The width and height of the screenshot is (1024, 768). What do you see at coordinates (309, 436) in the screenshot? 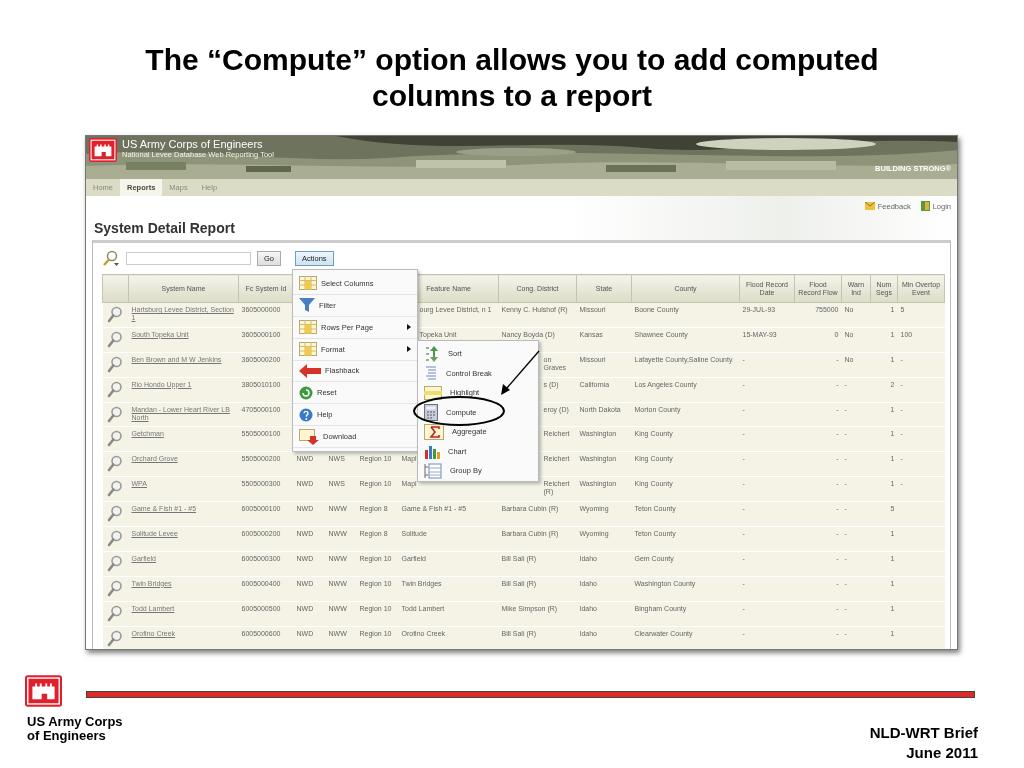
I see `download-icon` at bounding box center [309, 436].